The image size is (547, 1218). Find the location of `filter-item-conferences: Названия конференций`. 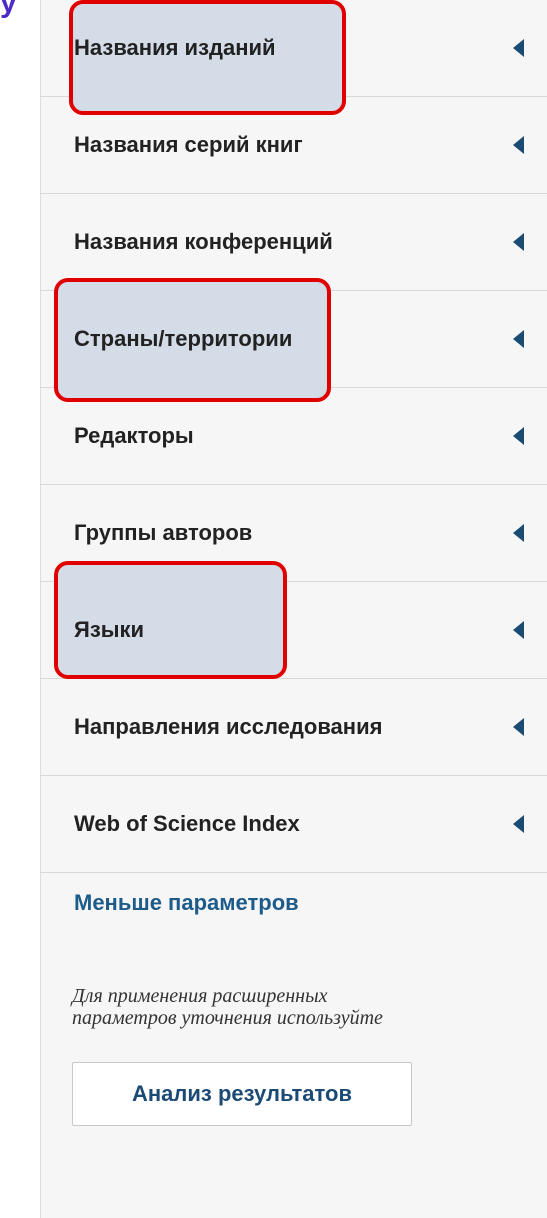

filter-item-conferences: Названия конференций is located at coordinates (293, 242).